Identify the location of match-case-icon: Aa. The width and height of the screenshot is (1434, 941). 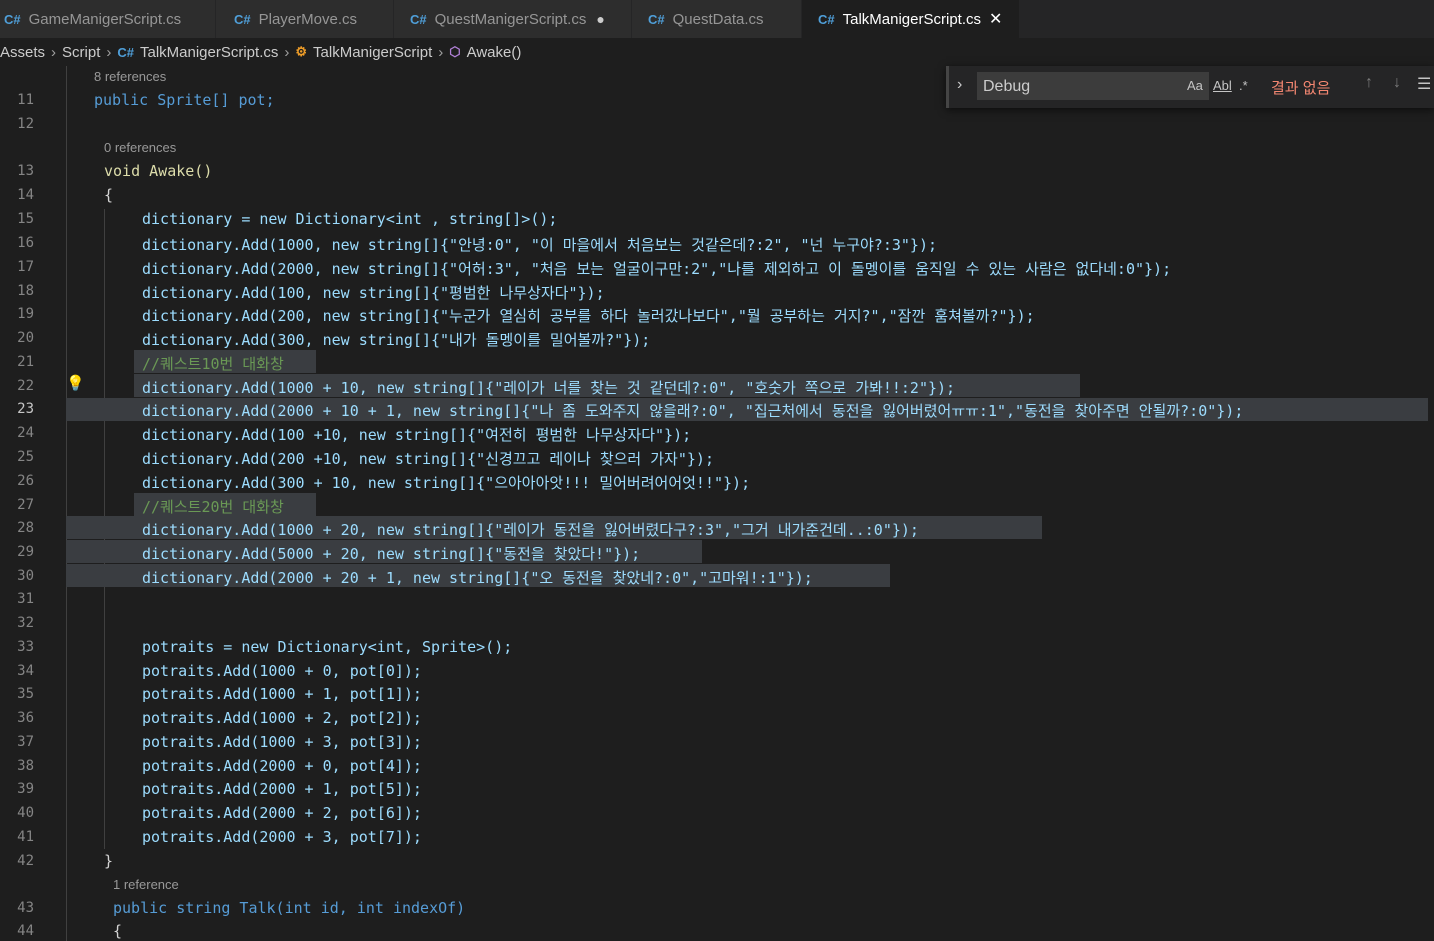
(1195, 85).